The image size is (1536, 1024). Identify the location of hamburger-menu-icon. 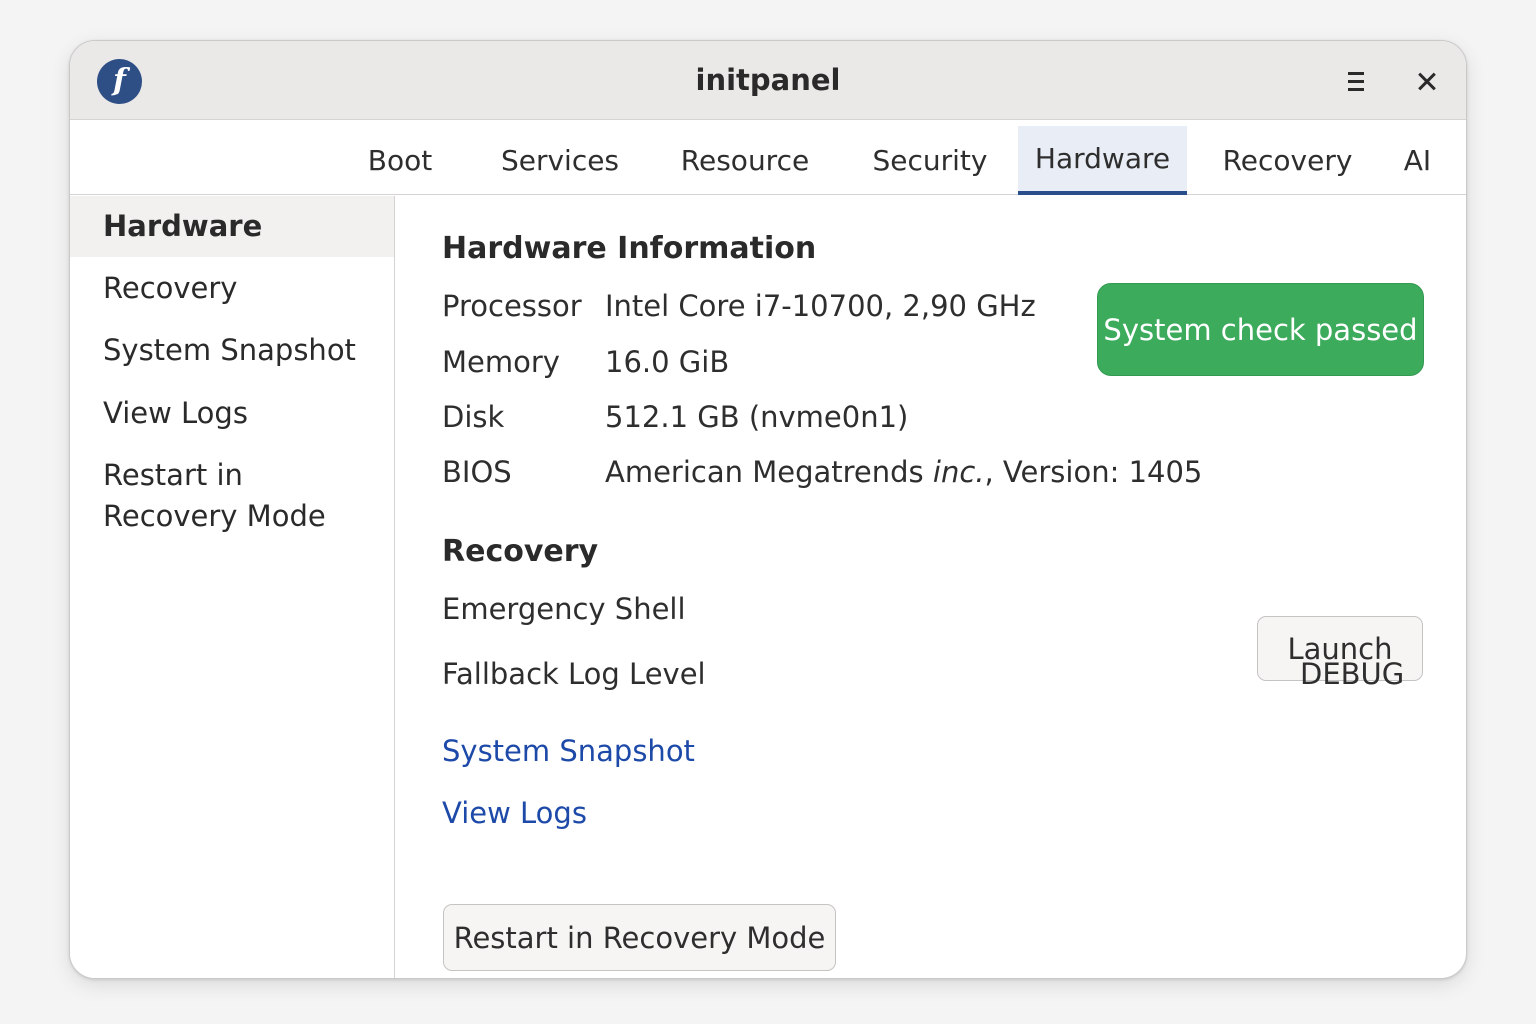
(1356, 81).